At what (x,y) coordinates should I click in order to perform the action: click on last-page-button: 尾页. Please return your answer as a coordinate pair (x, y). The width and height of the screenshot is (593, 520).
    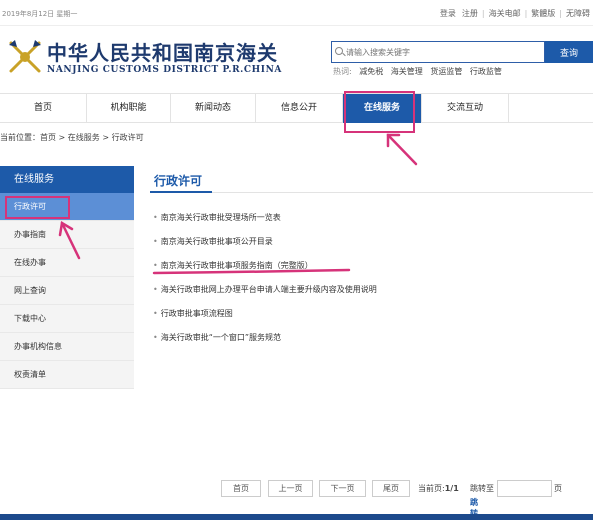
    Looking at the image, I should click on (391, 488).